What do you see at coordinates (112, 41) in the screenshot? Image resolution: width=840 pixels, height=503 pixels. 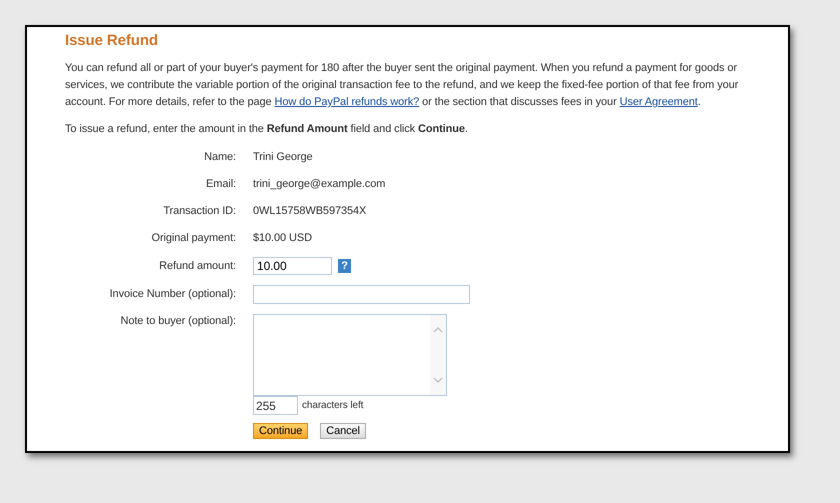 I see `page-title: Issue Refund` at bounding box center [112, 41].